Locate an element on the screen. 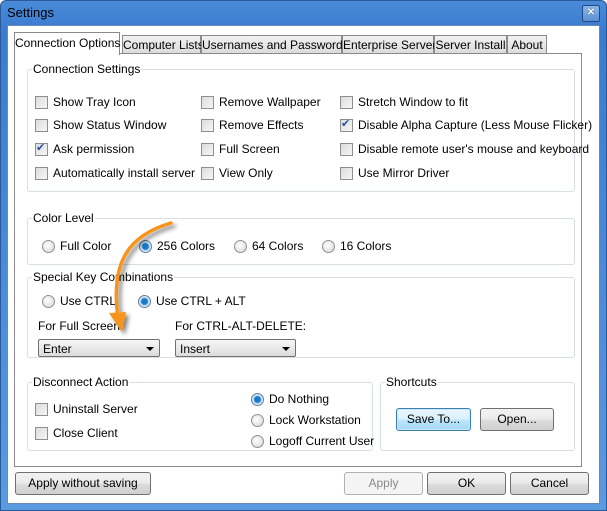  dropdown-value: Enter is located at coordinates (57, 349).